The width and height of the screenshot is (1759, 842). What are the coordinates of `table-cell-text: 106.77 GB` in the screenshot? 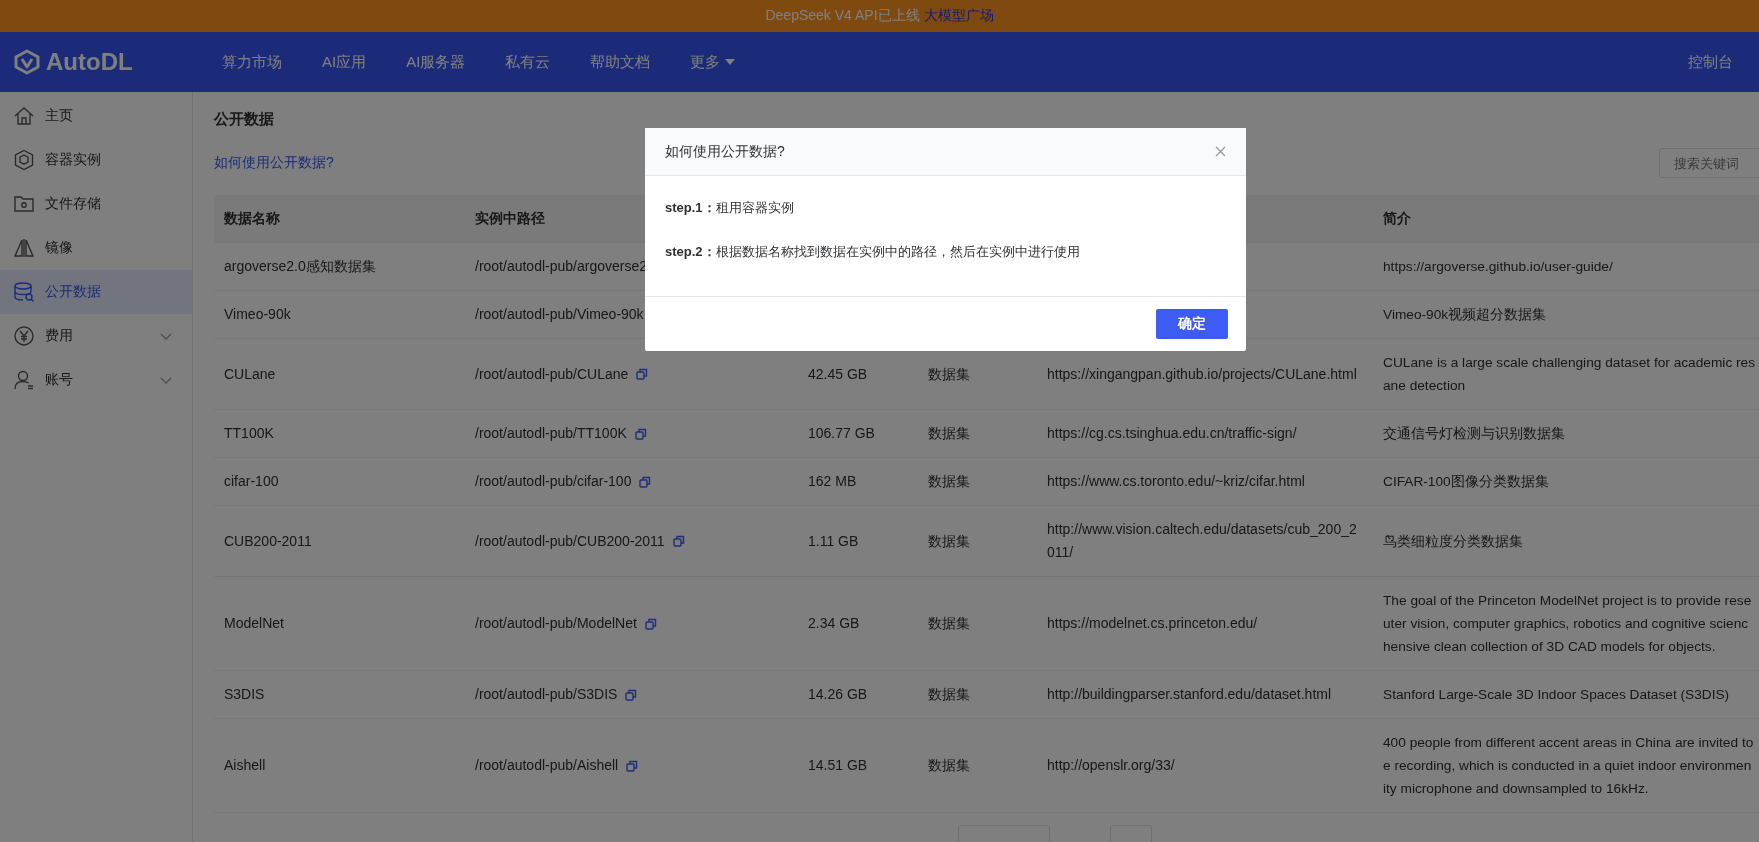 It's located at (841, 433).